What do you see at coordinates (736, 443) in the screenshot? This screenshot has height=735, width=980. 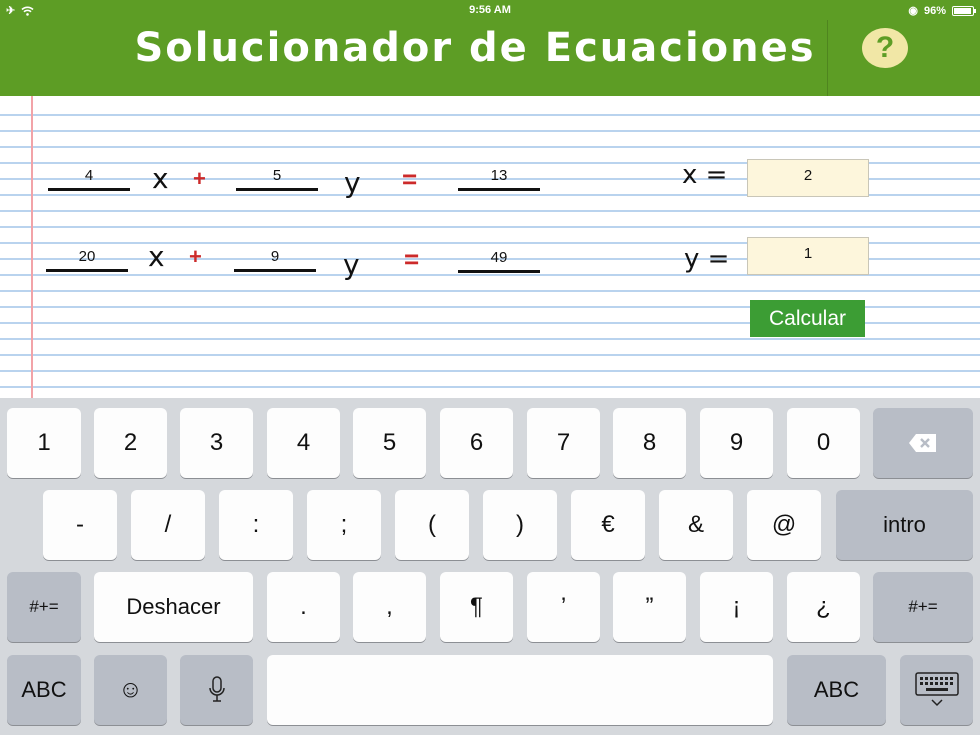 I see `key-9: 9` at bounding box center [736, 443].